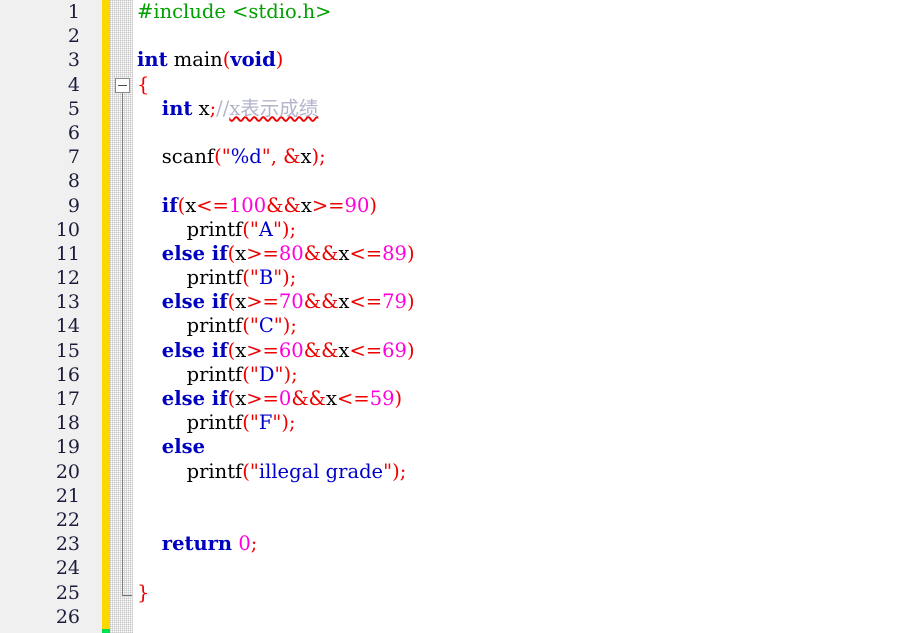 This screenshot has height=633, width=915. Describe the element at coordinates (526, 544) in the screenshot. I see `code-line: return 0;` at that location.